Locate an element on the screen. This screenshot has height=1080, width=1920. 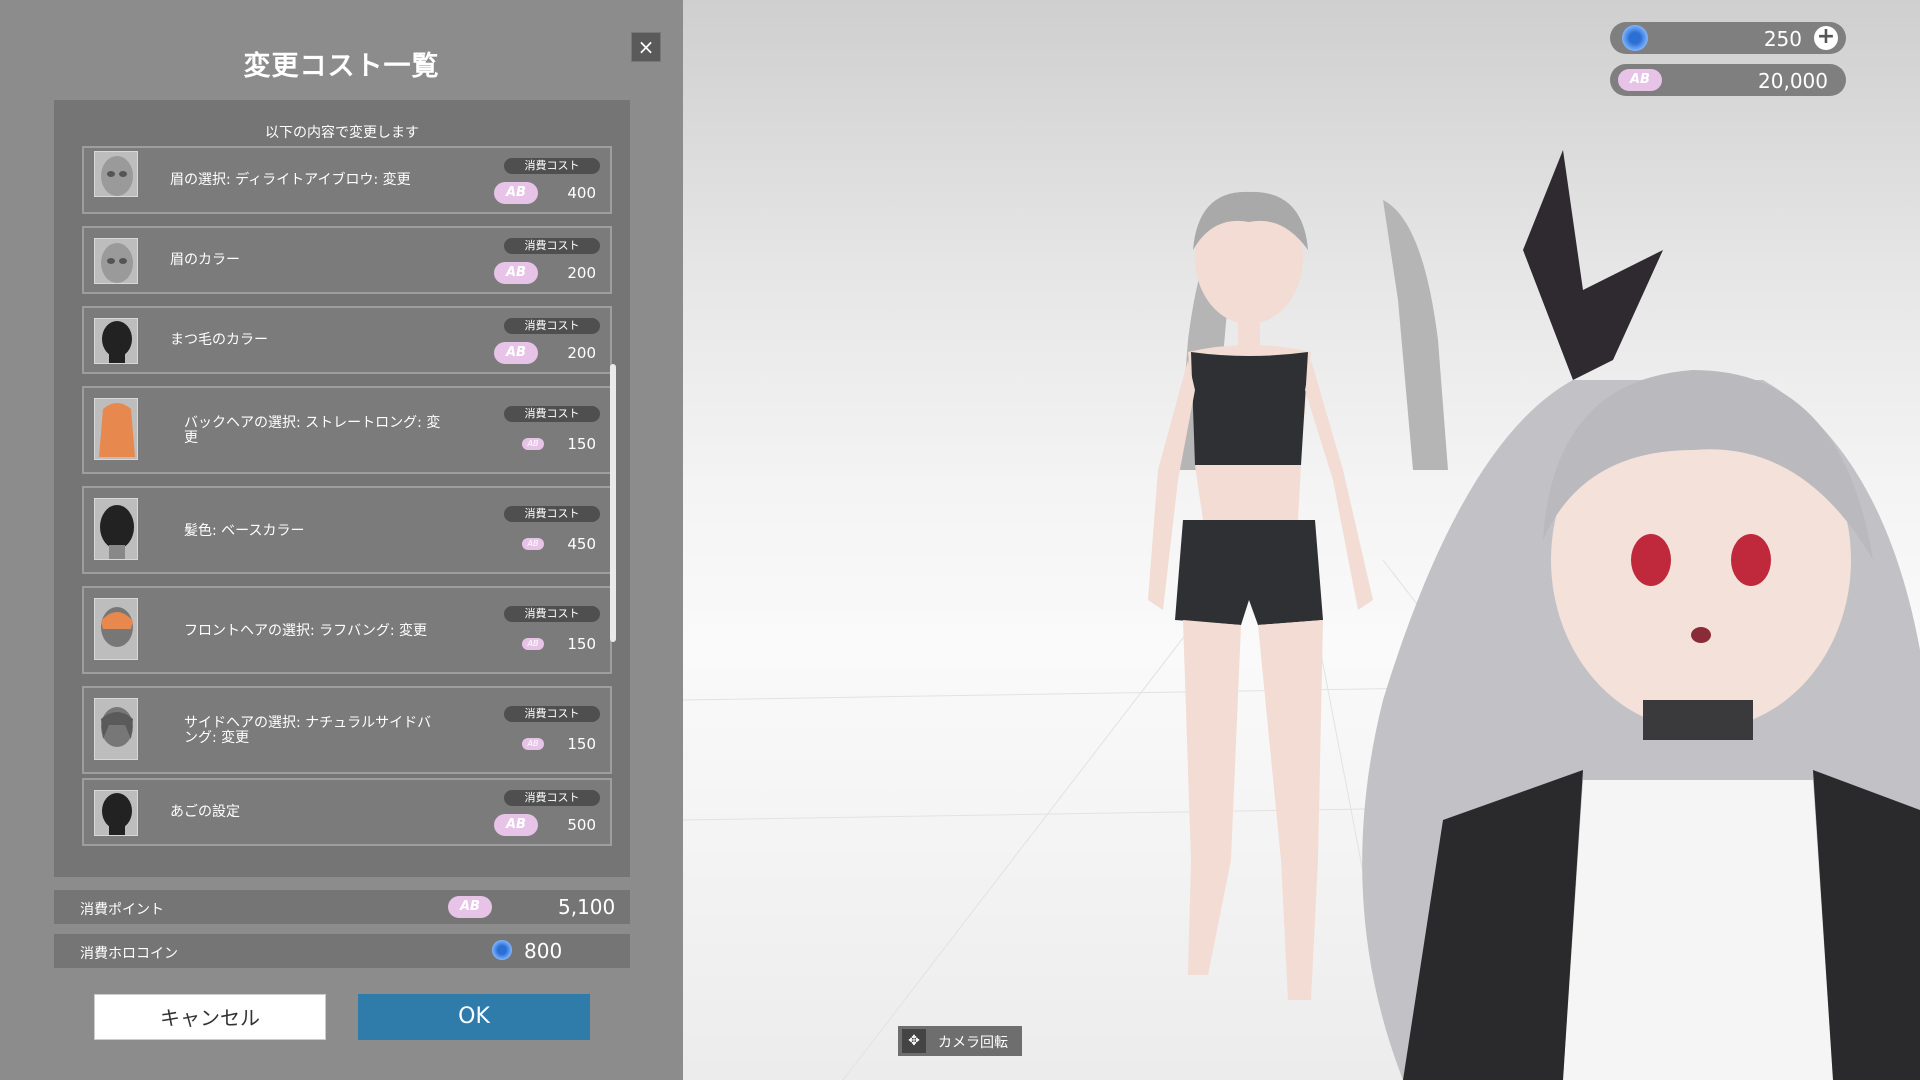
cost-item: フロントヘアの選択: ラフバング: 変更 消費コスト AB 150 is located at coordinates (347, 630).